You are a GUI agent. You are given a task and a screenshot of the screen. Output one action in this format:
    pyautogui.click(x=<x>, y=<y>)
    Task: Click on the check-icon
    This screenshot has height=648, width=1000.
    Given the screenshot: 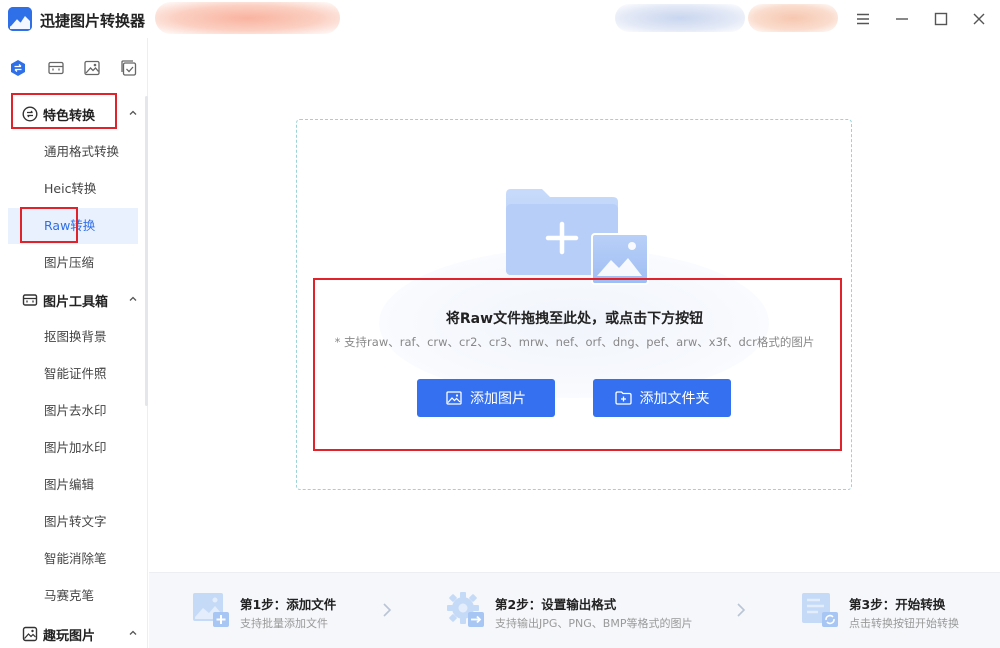 What is the action you would take?
    pyautogui.click(x=129, y=68)
    